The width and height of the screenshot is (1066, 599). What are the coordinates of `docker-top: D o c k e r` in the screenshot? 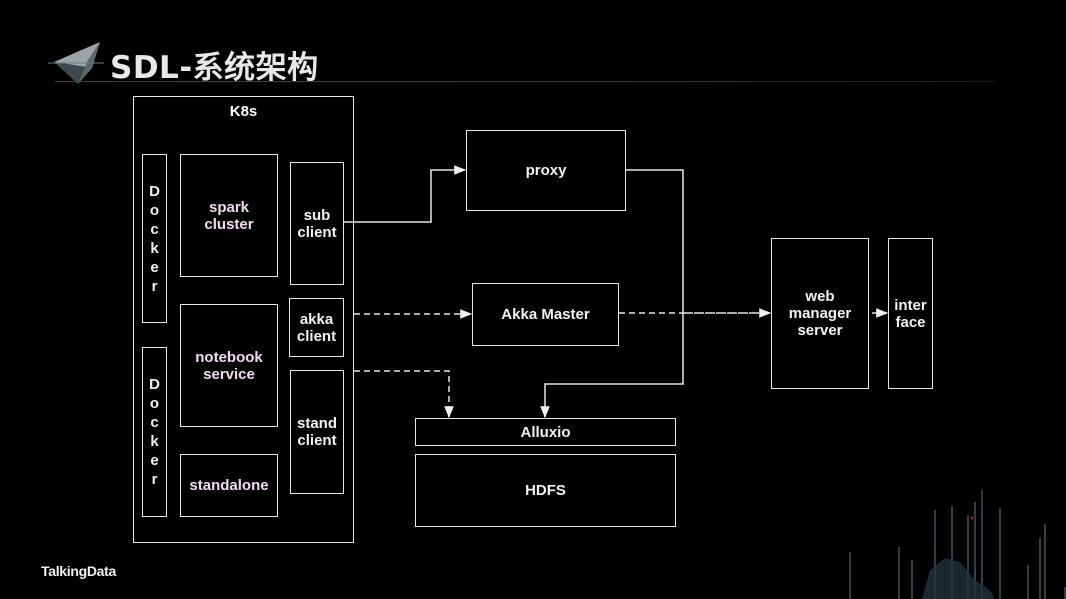 It's located at (154, 238).